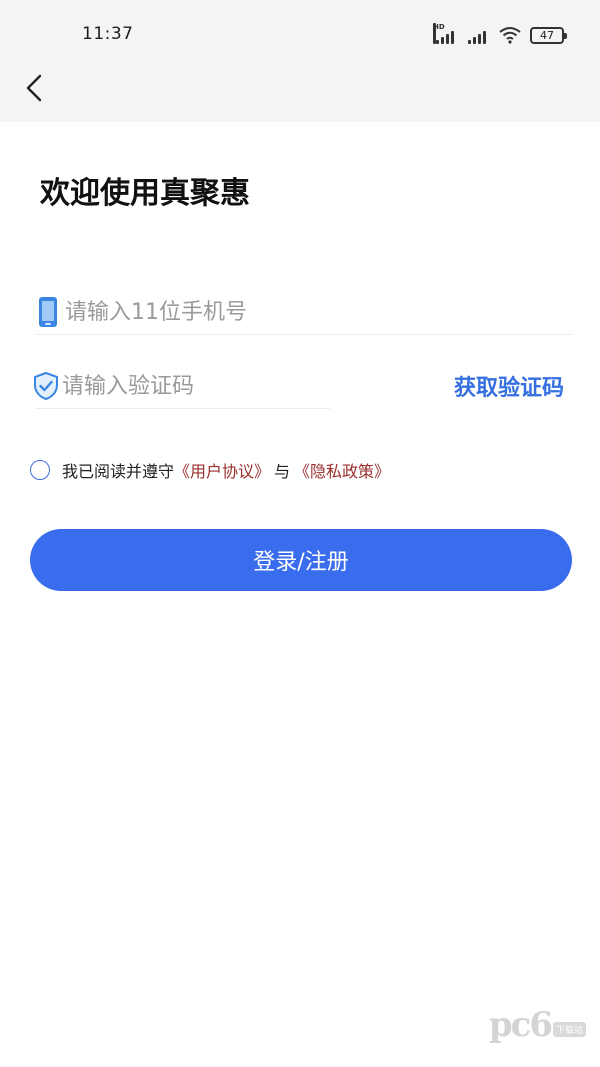 The image size is (600, 1067). What do you see at coordinates (222, 470) in the screenshot?
I see `user-agreement-link: 《用户协议》` at bounding box center [222, 470].